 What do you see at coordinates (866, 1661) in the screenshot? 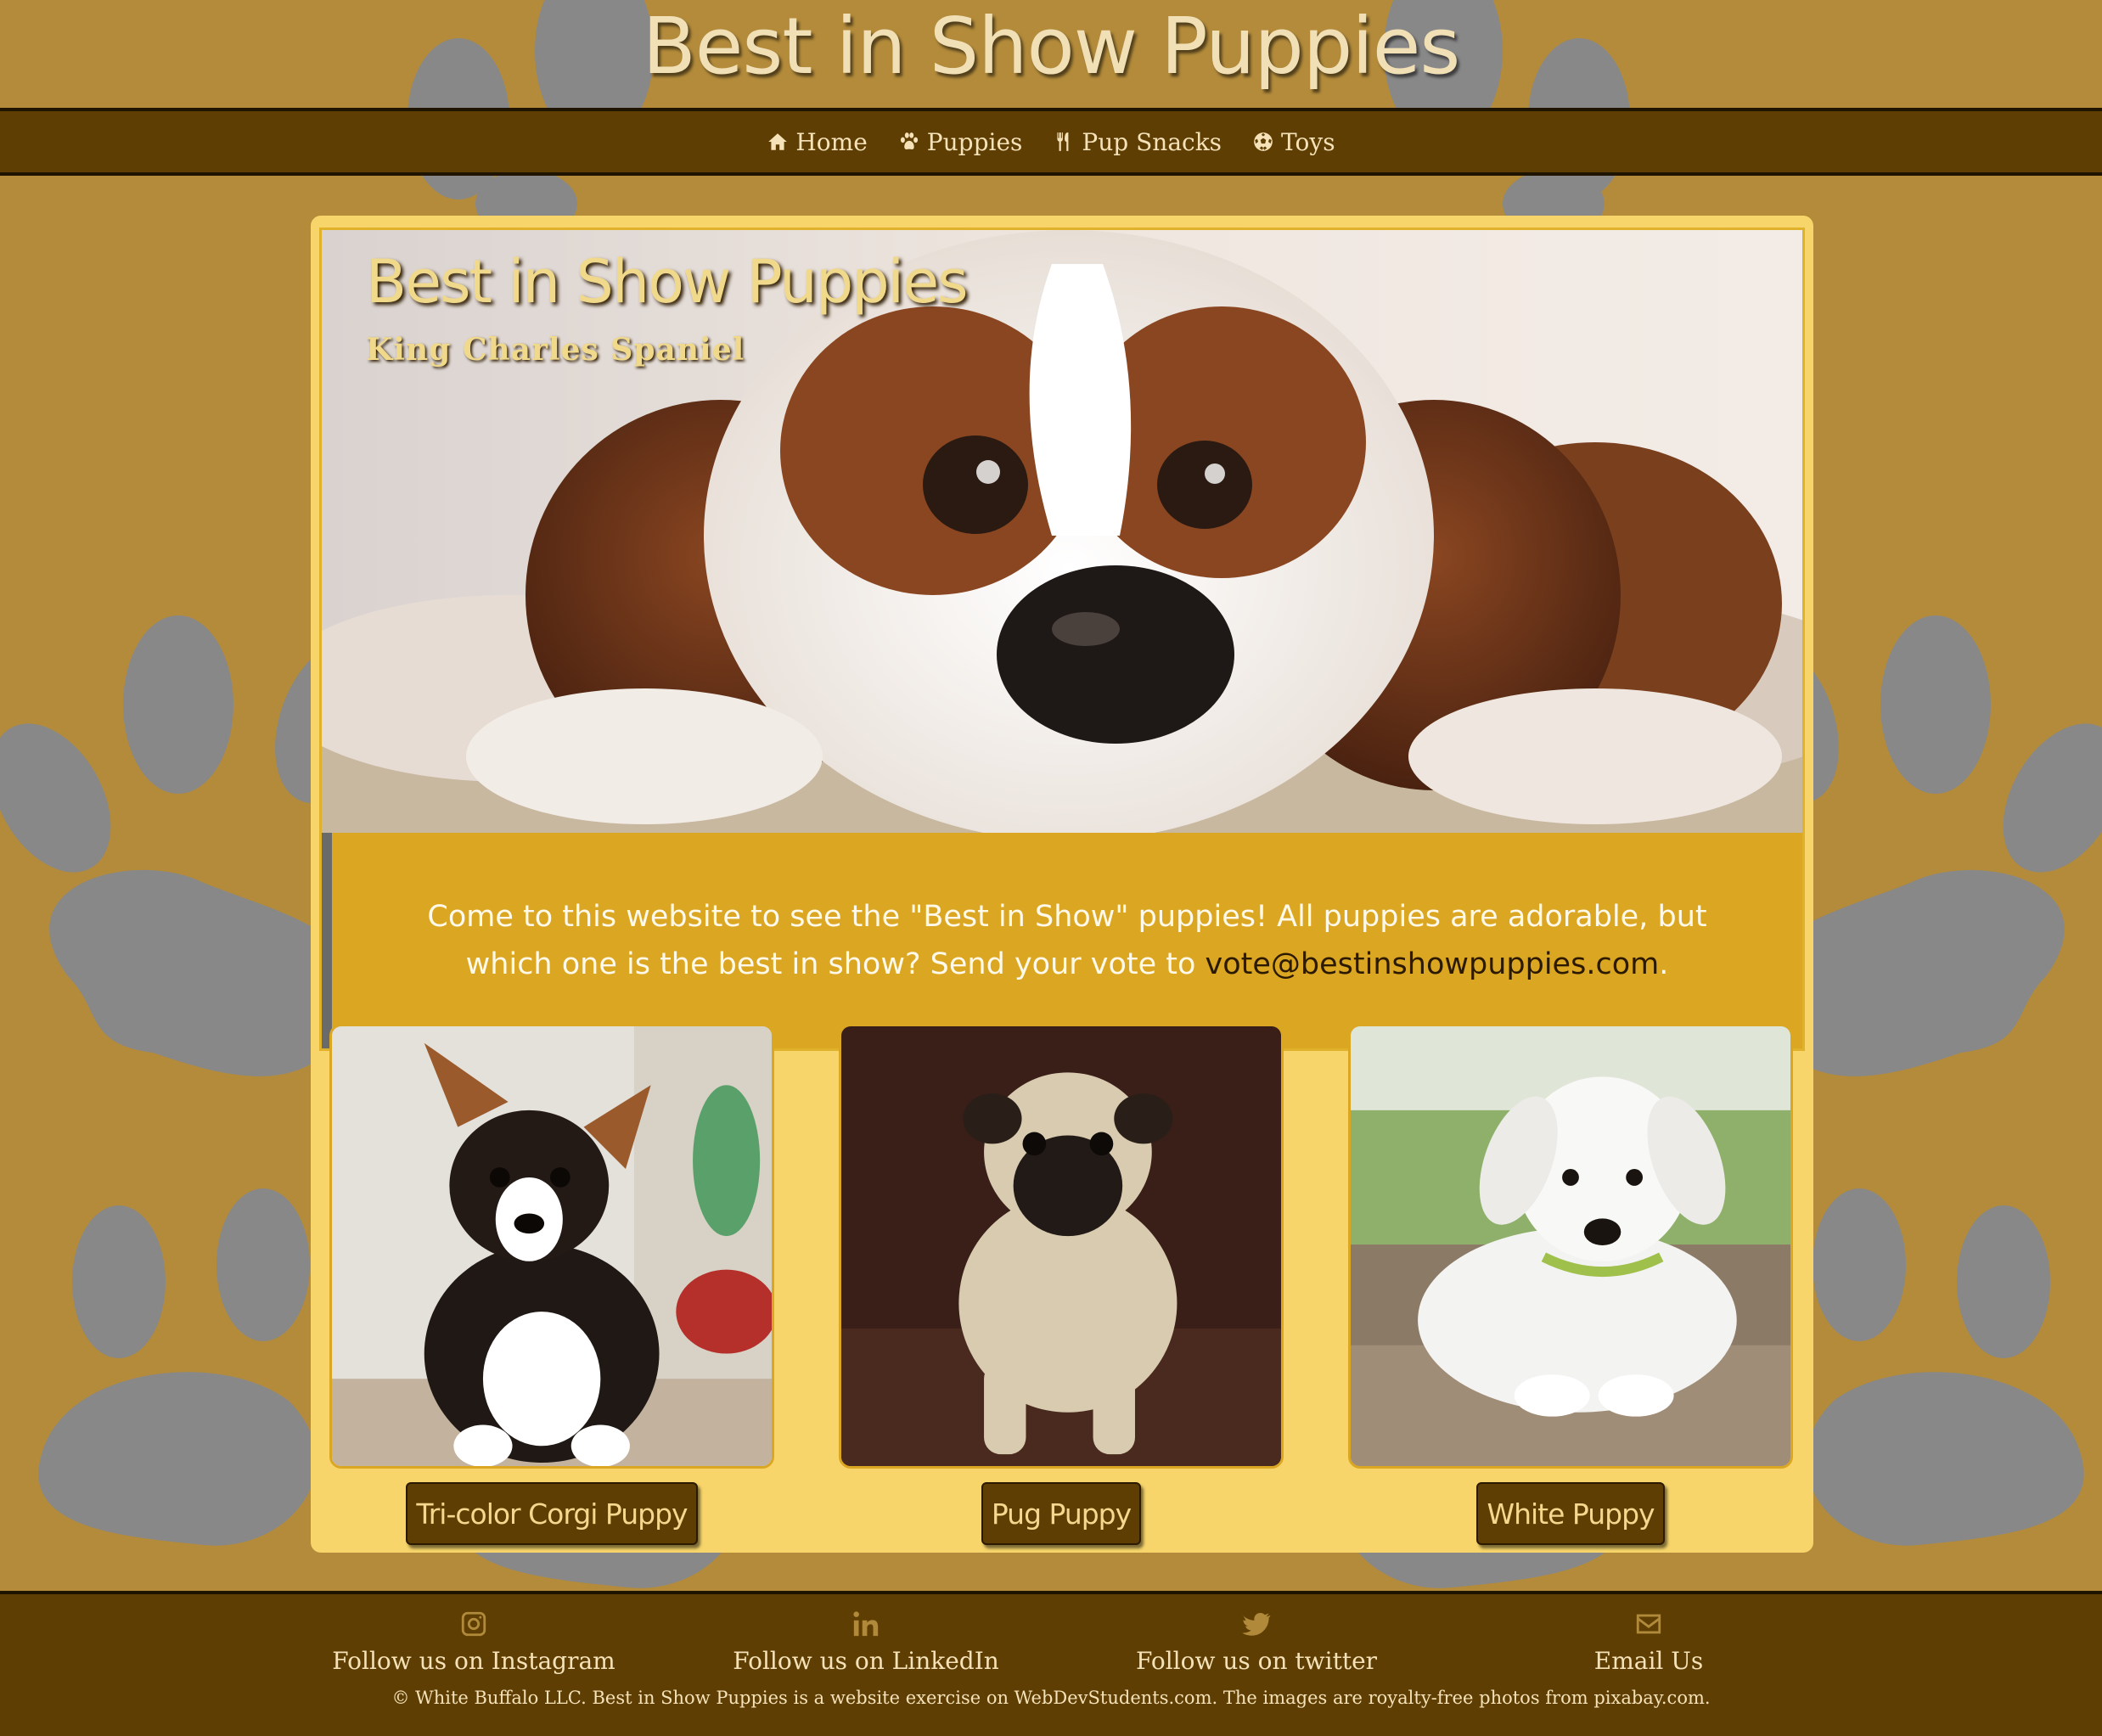
I see `linkedin-label: Follow us on LinkedIn` at bounding box center [866, 1661].